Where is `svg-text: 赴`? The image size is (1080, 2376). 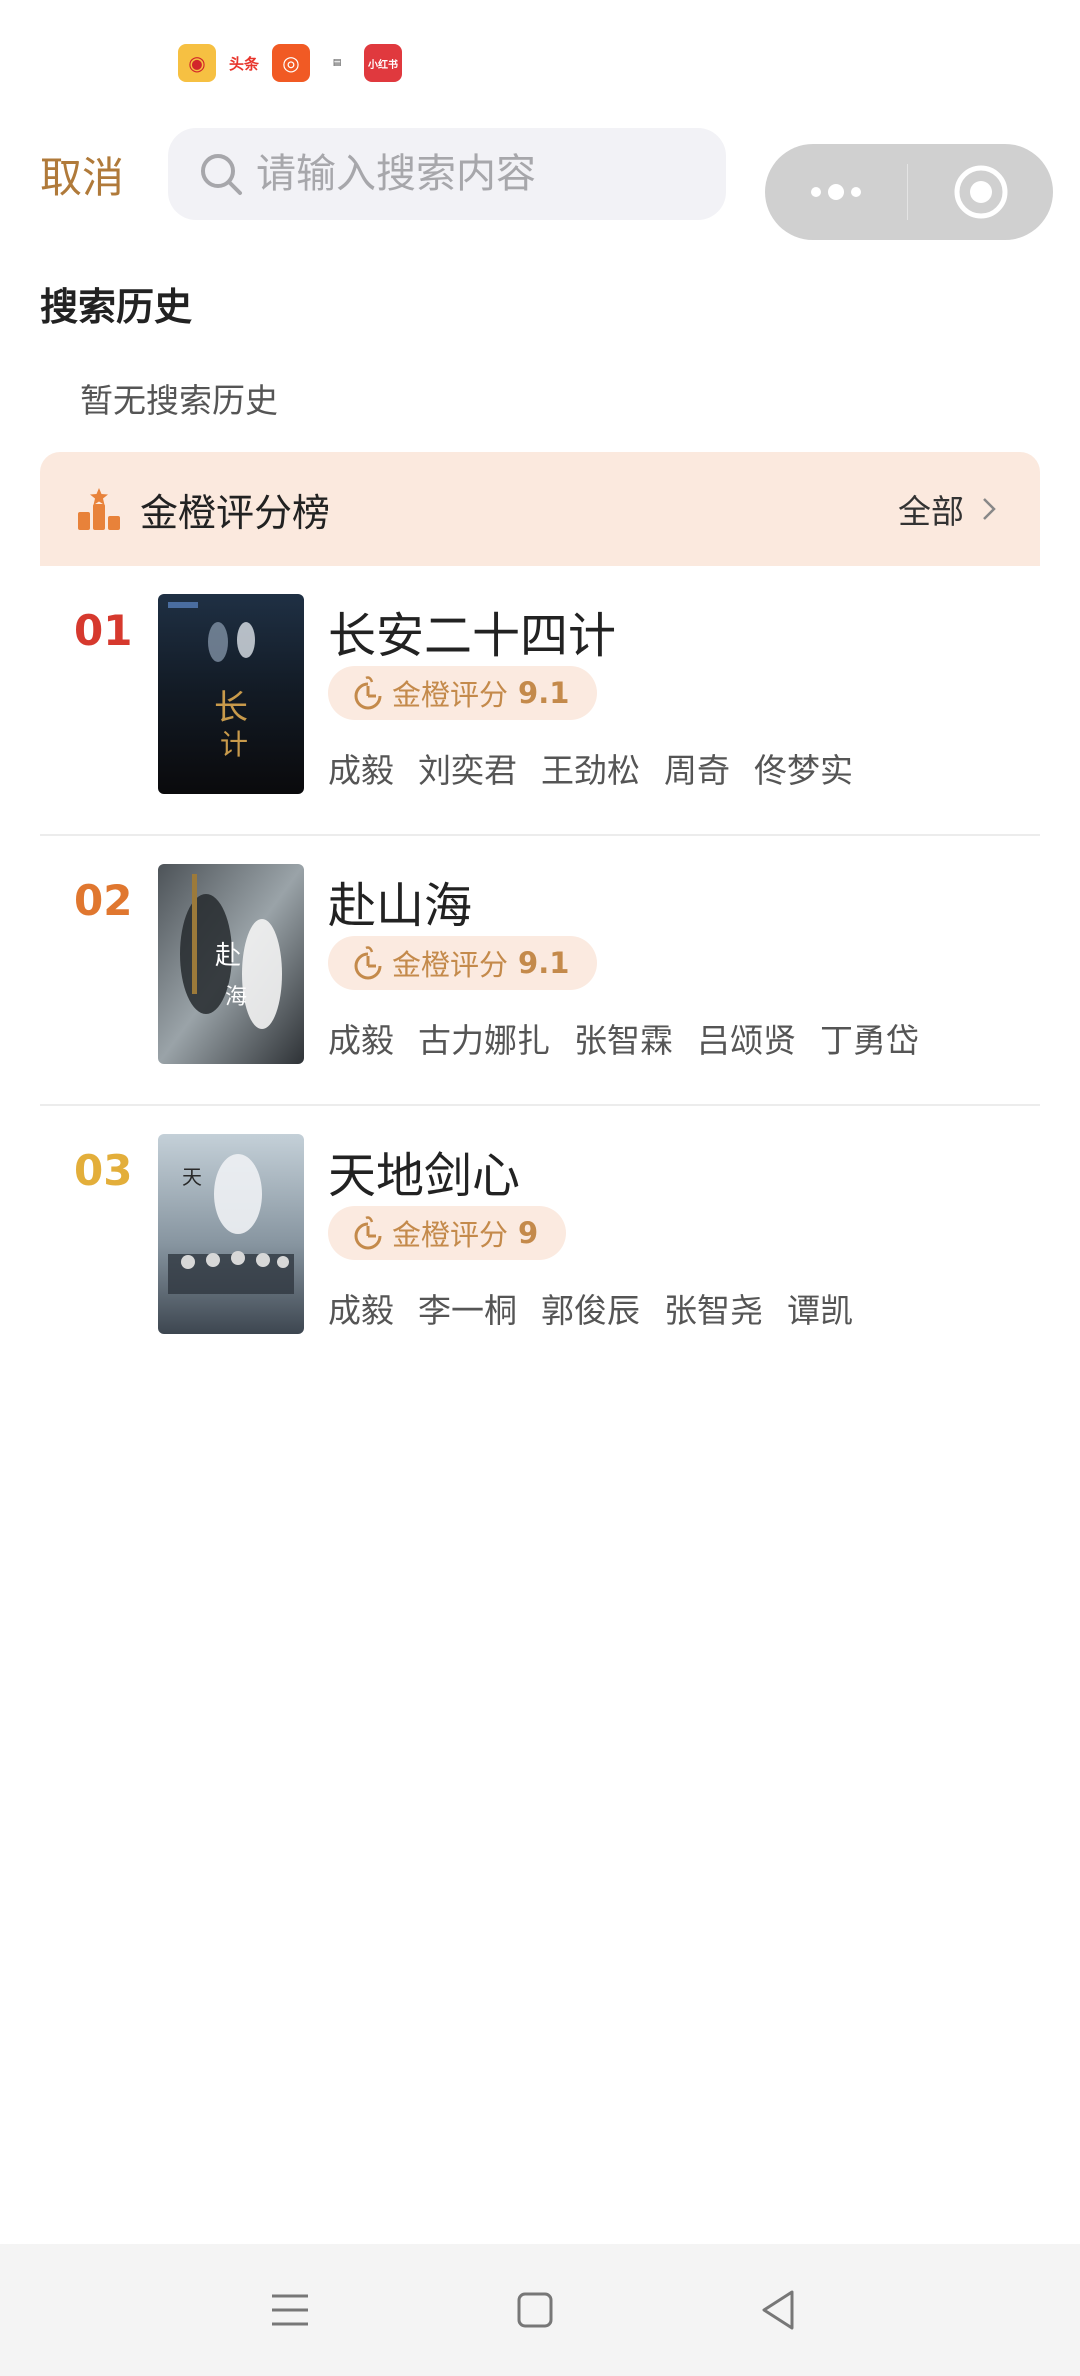
svg-text: 赴 is located at coordinates (228, 956).